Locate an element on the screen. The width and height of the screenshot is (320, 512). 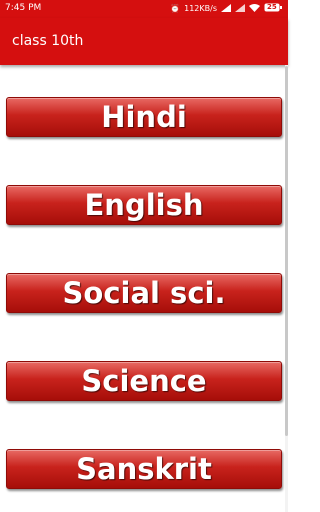
wifi-icon is located at coordinates (254, 8).